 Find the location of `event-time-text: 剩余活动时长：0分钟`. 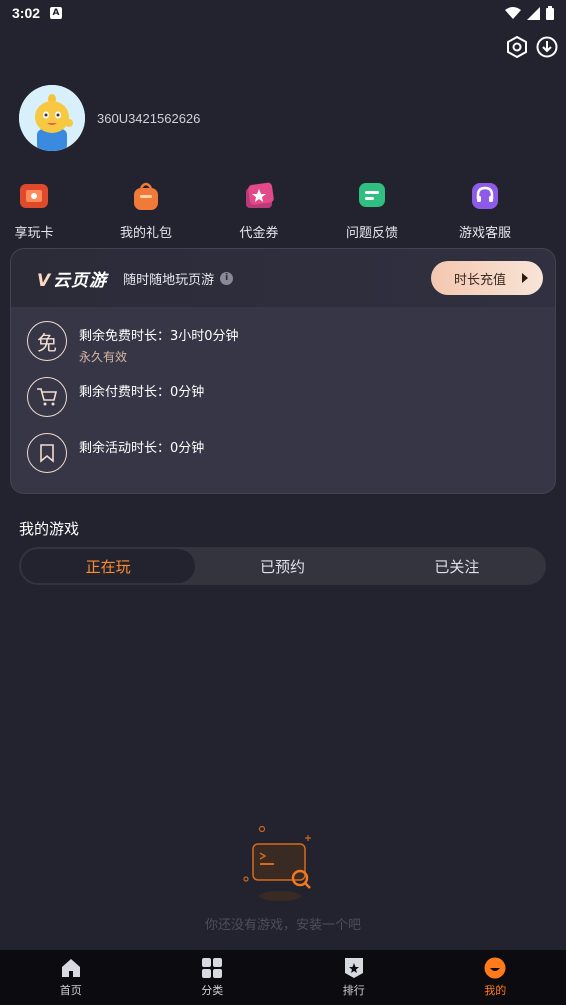

event-time-text: 剩余活动时长：0分钟 is located at coordinates (142, 448).